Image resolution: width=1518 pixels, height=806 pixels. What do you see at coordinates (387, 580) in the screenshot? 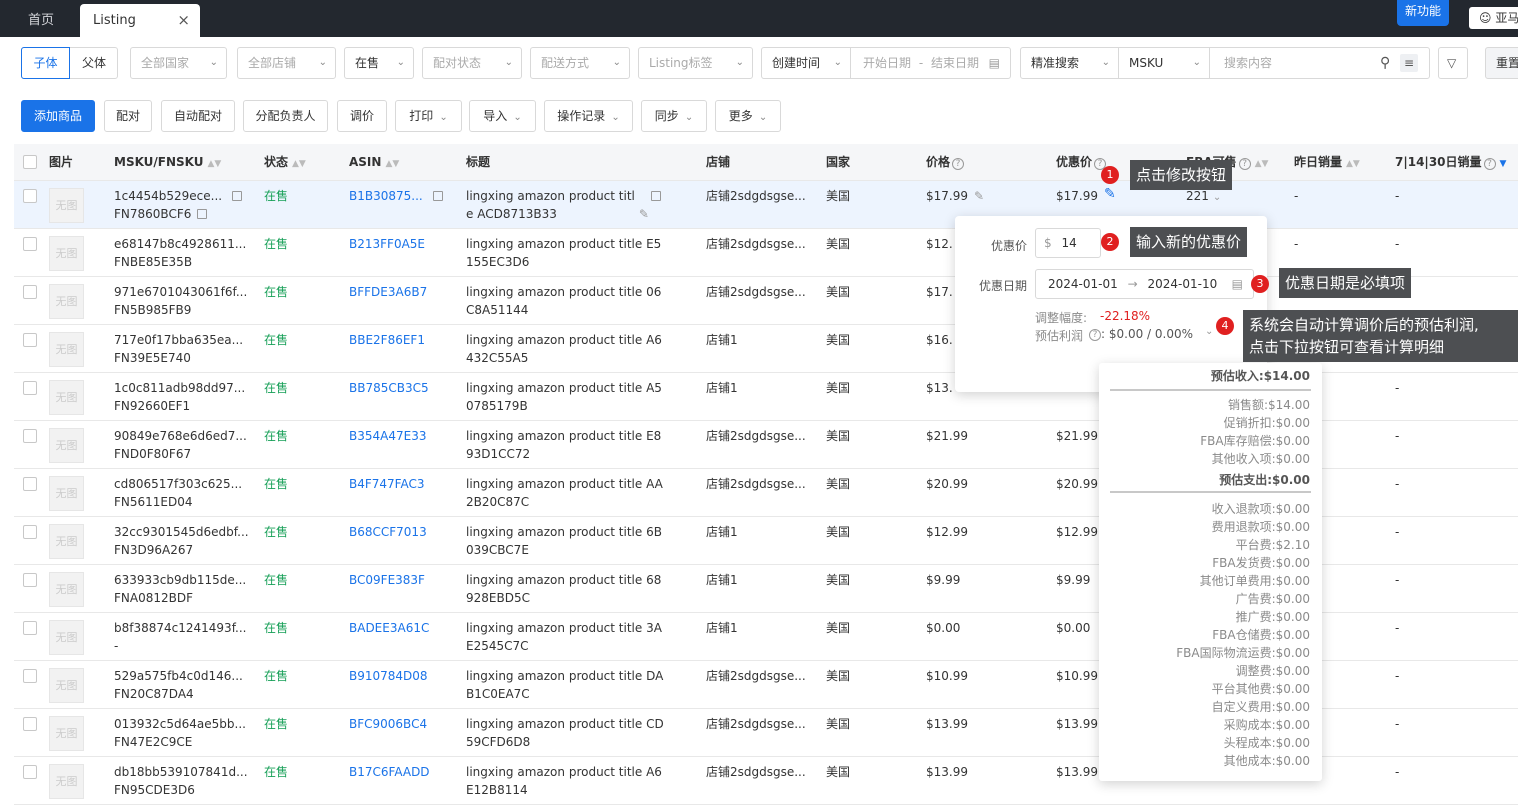
I see `asin-link: BC09FE383F` at bounding box center [387, 580].